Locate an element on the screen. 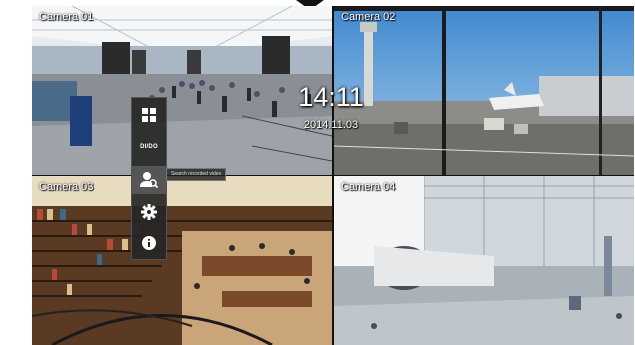  di-do-button: DI/DO is located at coordinates (149, 147).